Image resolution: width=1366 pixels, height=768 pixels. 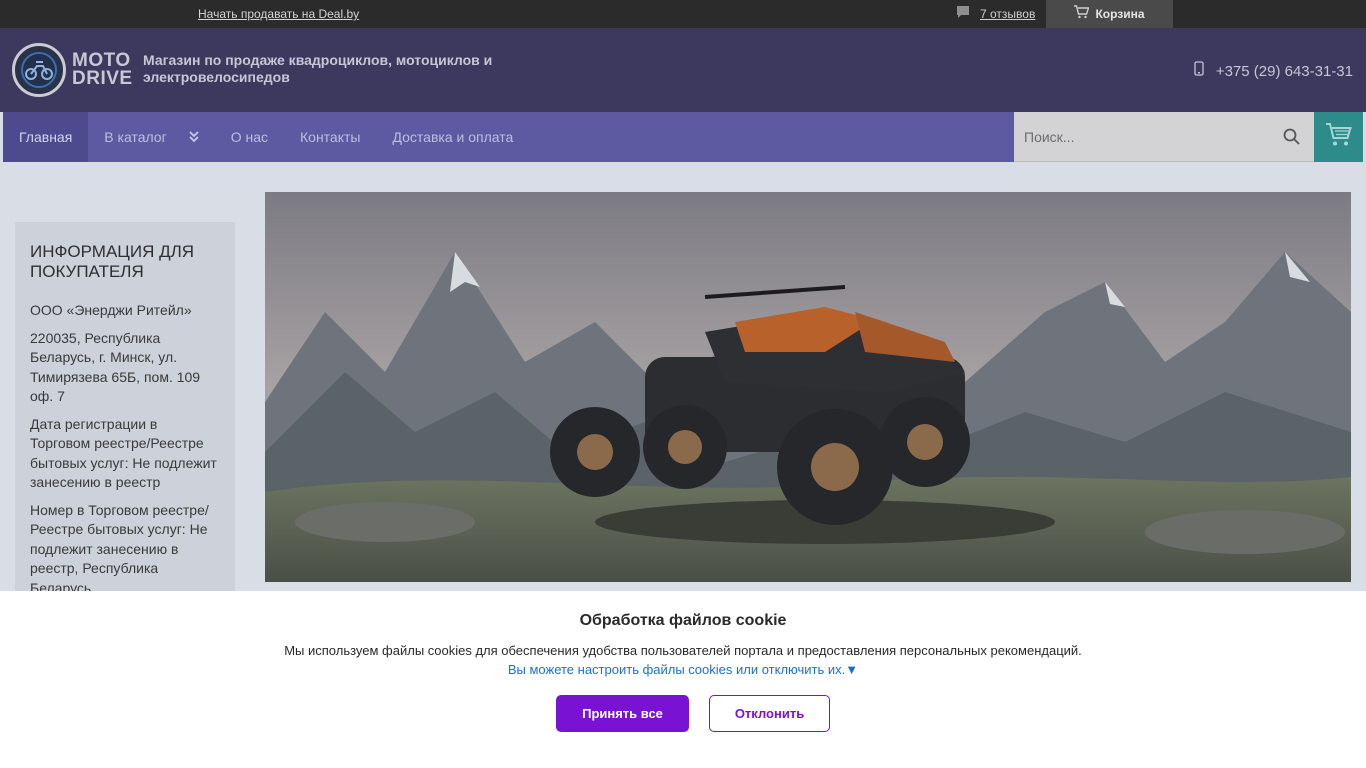 I want to click on nav-cart-button, so click(x=1338, y=137).